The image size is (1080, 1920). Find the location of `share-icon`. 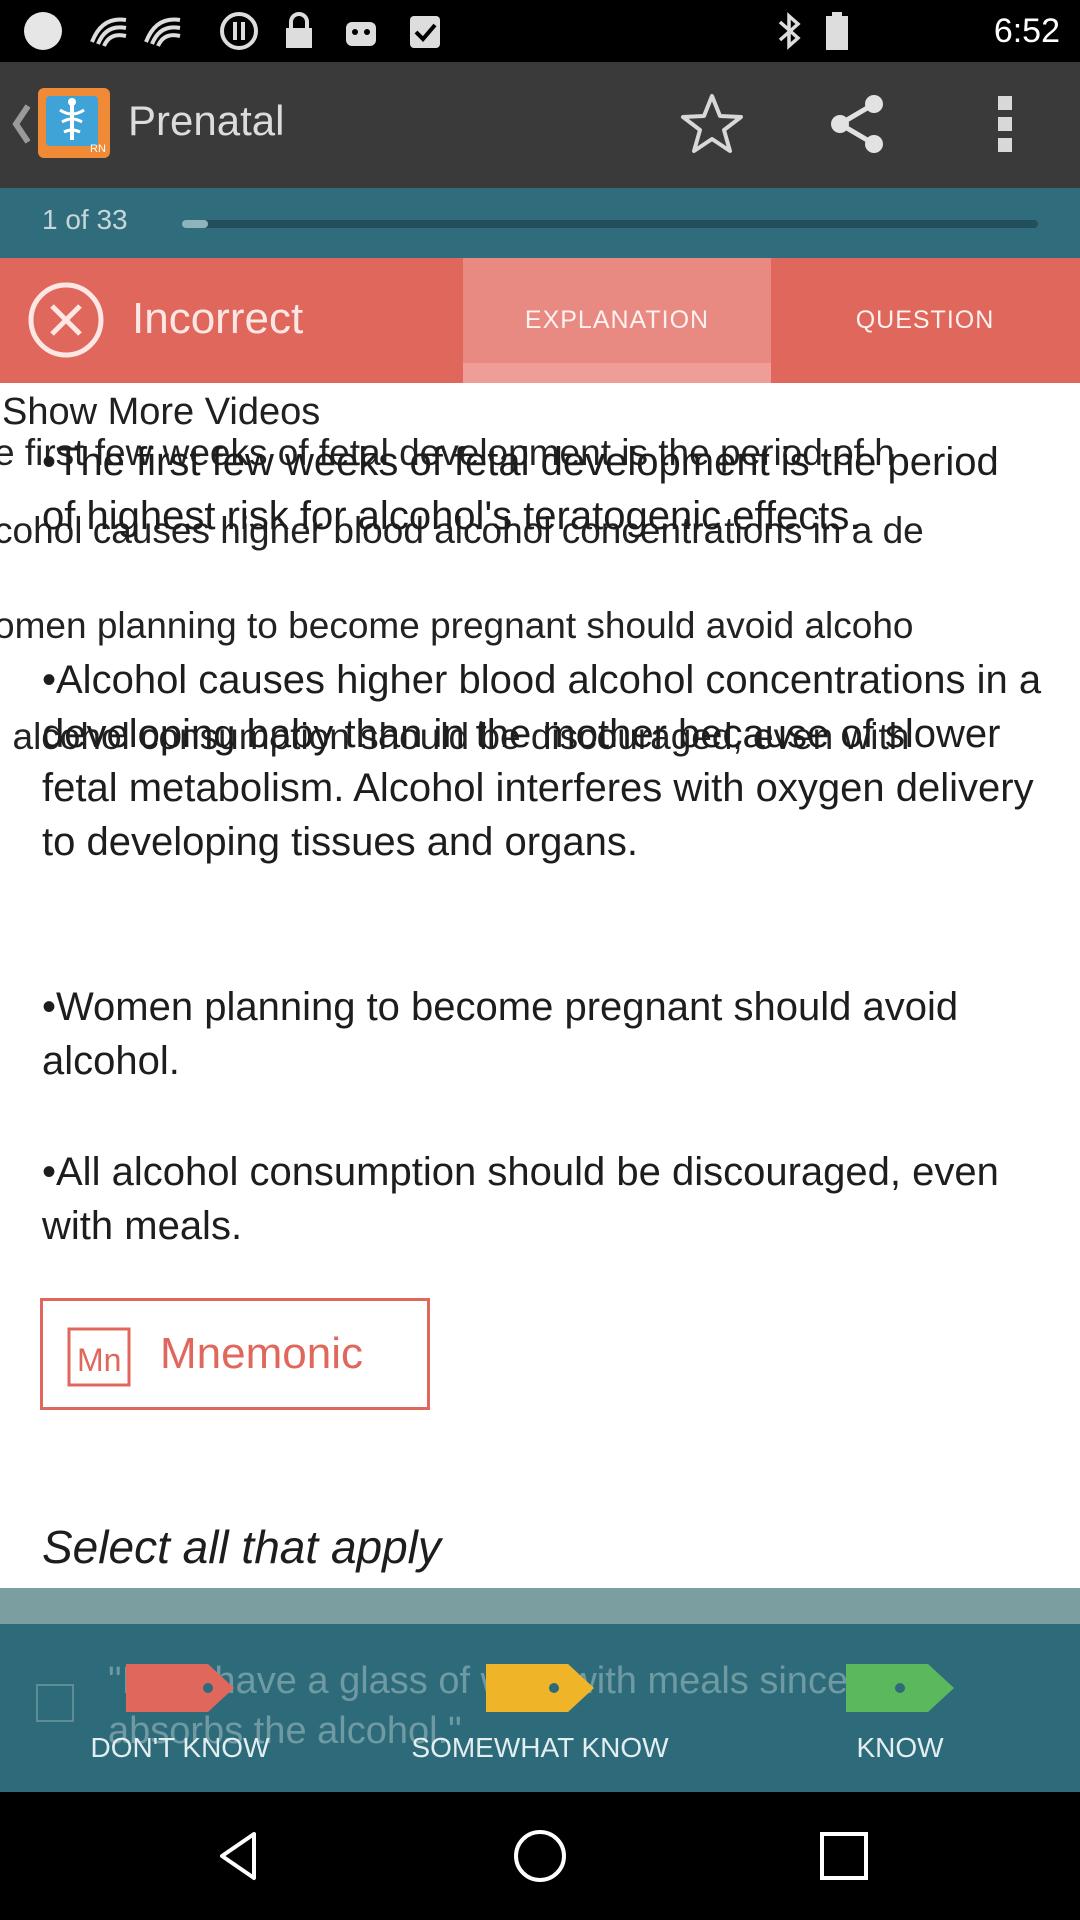

share-icon is located at coordinates (858, 124).